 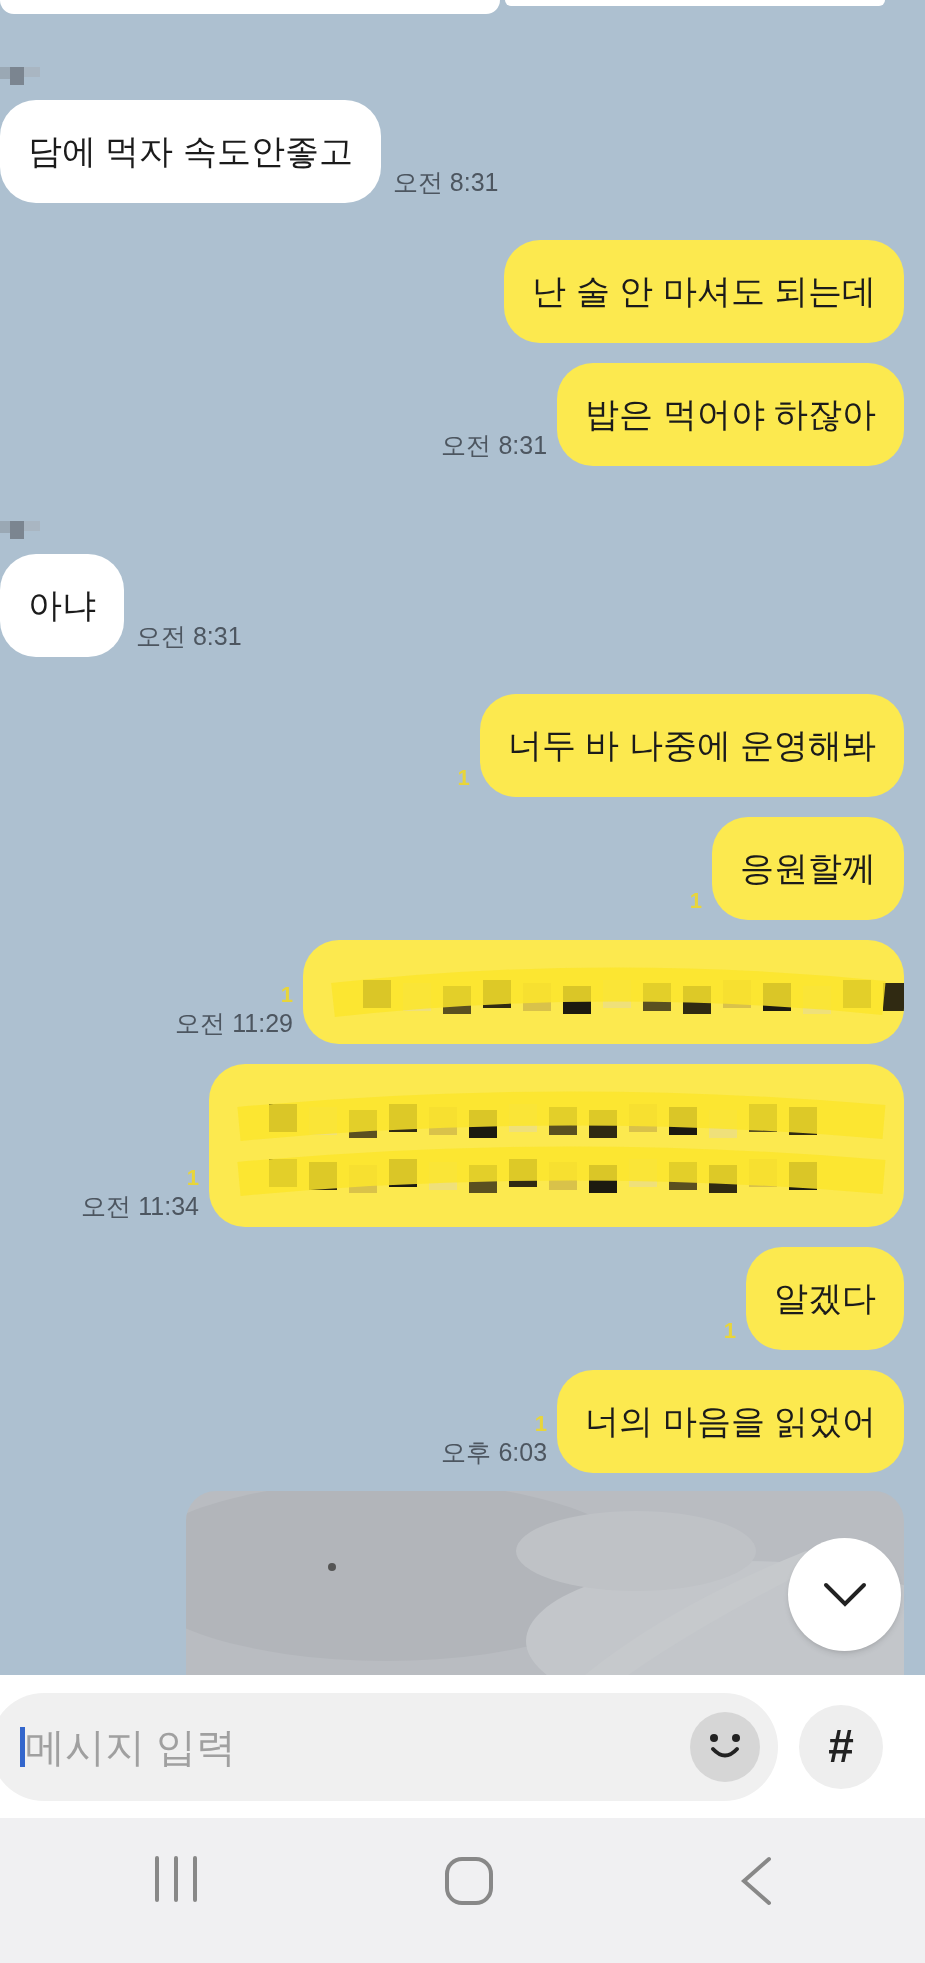 What do you see at coordinates (140, 1206) in the screenshot?
I see `message-time: 오전 11:34` at bounding box center [140, 1206].